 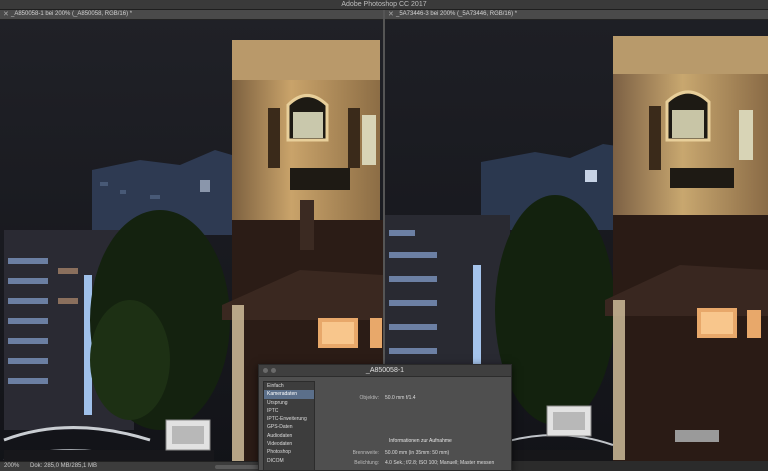 I want to click on category-item: IPTC, so click(x=289, y=411).